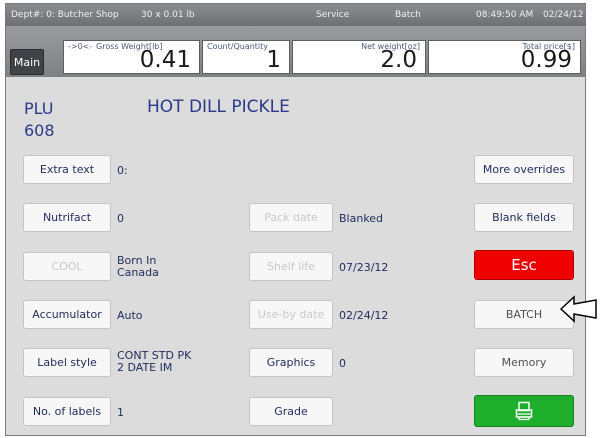  Describe the element at coordinates (578, 309) in the screenshot. I see `pointer-arrow-icon` at that location.